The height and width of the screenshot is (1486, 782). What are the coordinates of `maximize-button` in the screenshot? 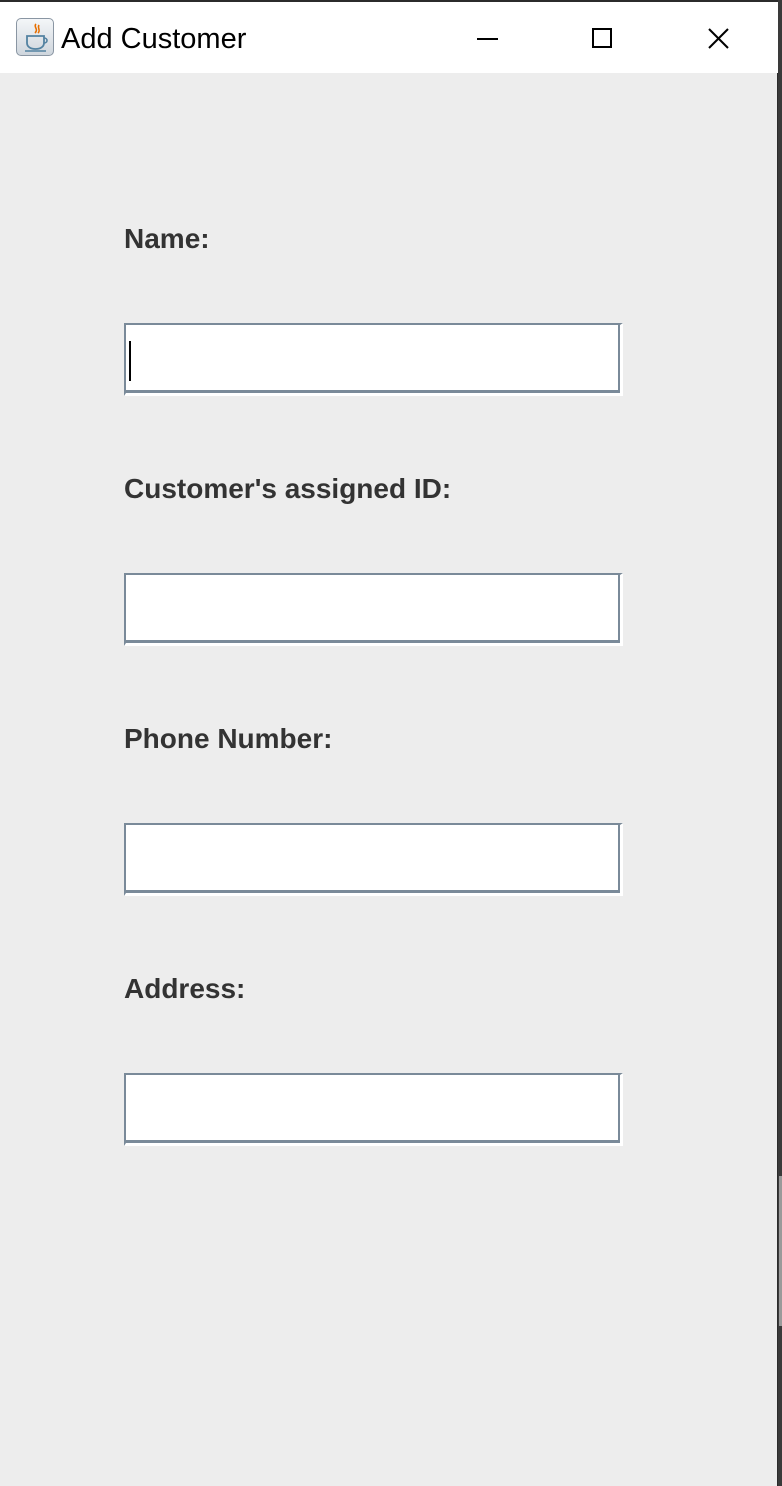 It's located at (602, 38).